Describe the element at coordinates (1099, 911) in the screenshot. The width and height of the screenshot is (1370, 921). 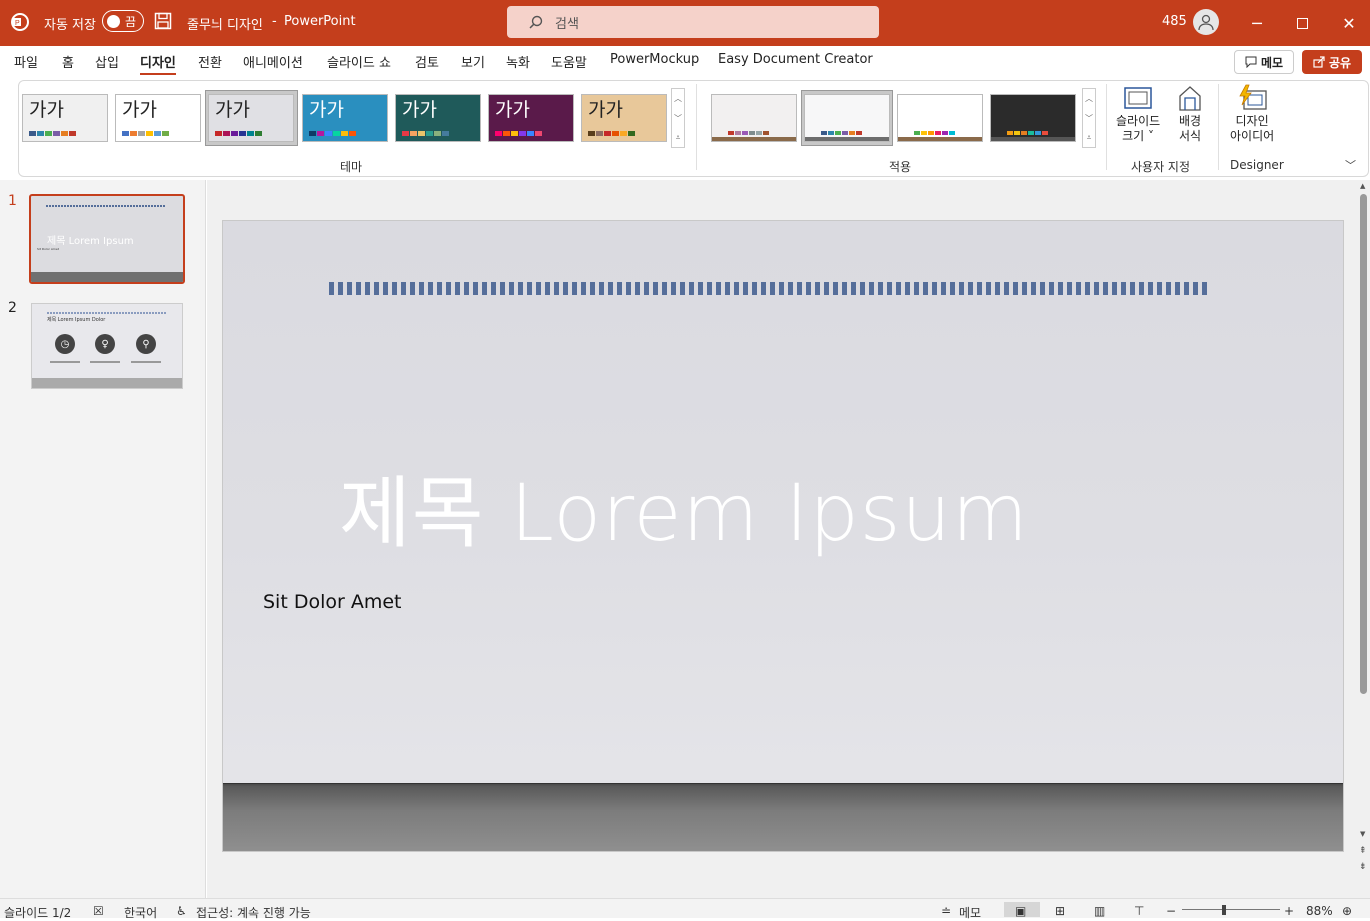
I see `reading-view-icon: ▥` at that location.